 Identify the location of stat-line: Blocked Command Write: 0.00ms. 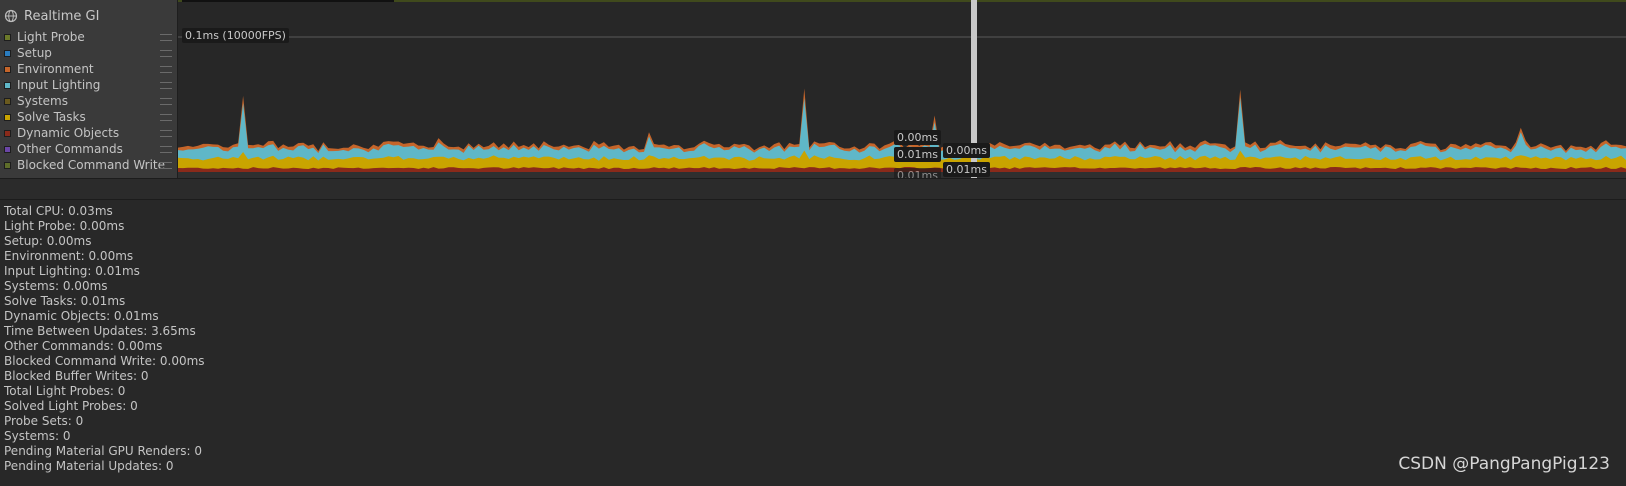
(104, 361).